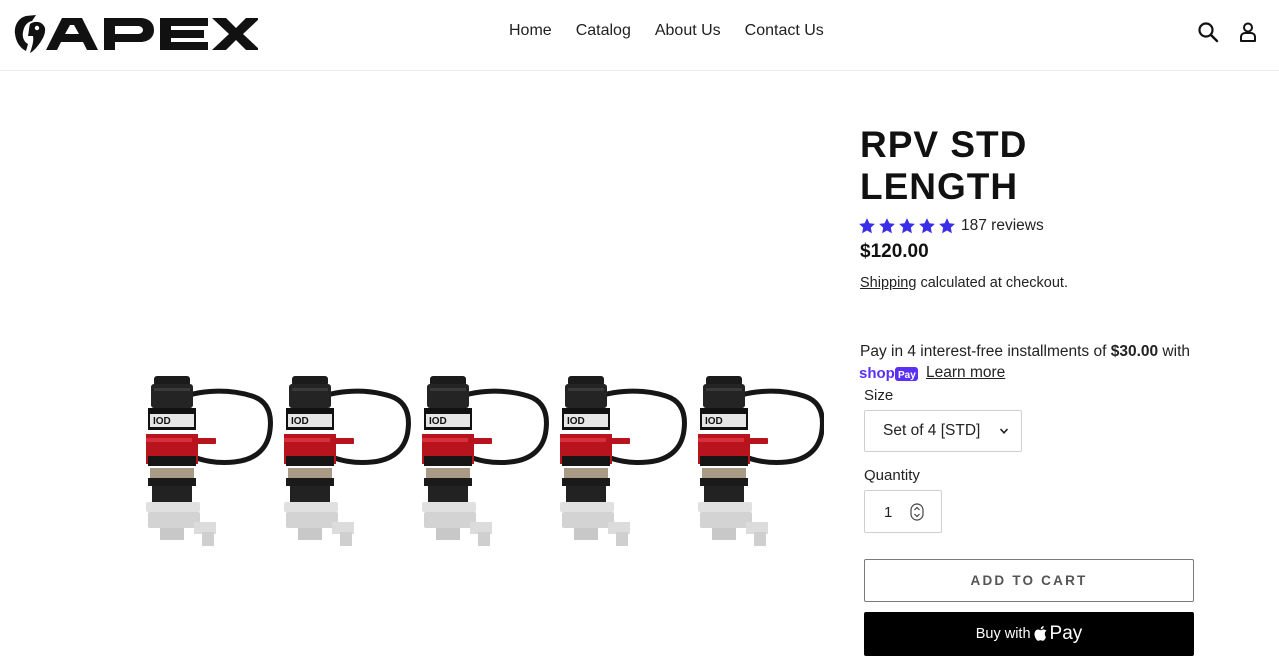  What do you see at coordinates (1004, 431) in the screenshot?
I see `chevron-down-icon` at bounding box center [1004, 431].